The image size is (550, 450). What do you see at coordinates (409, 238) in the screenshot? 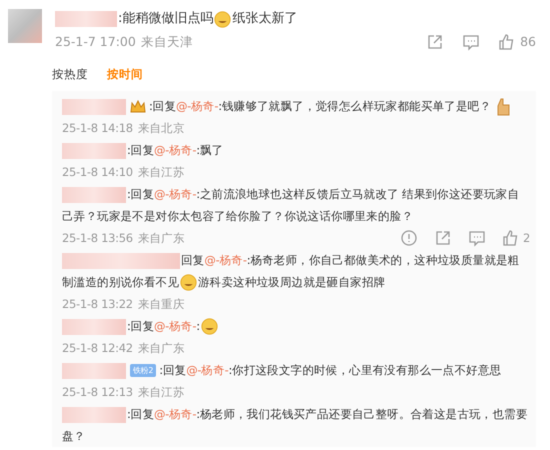
I see `report-icon` at bounding box center [409, 238].